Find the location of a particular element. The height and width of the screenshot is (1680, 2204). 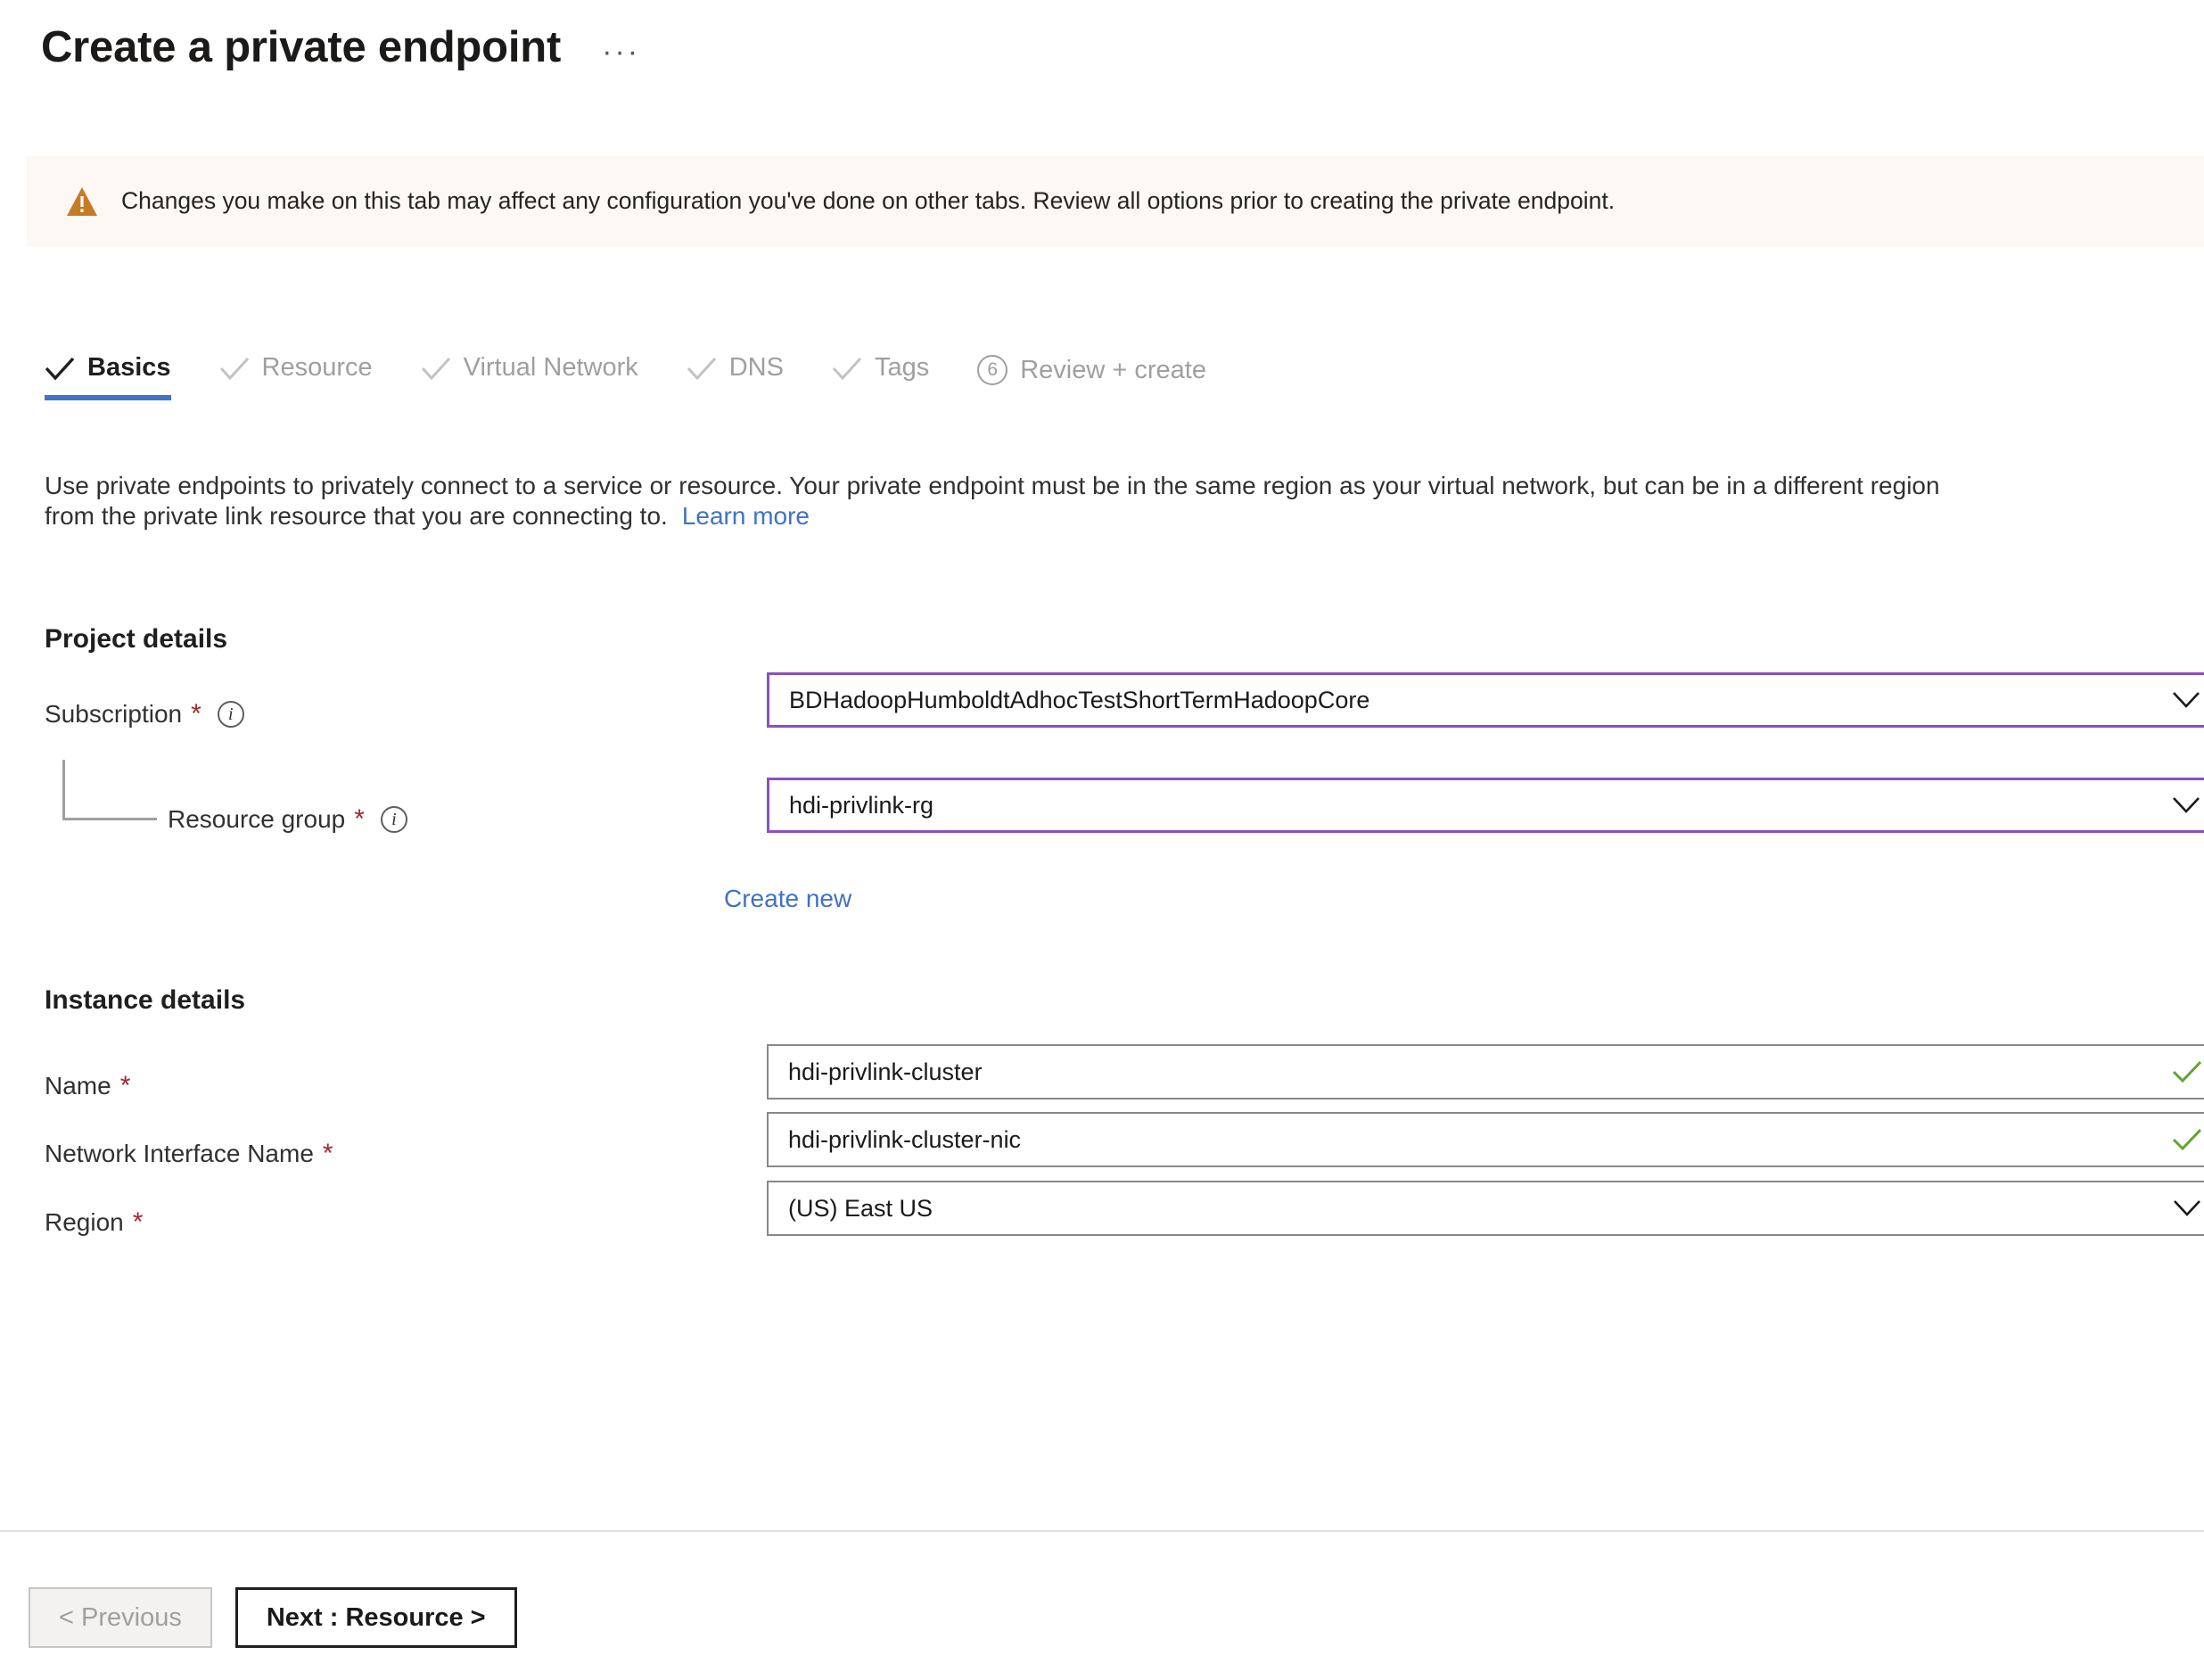

network-interface-name-input: hdi-privlink-cluster-nic is located at coordinates (1486, 1140).